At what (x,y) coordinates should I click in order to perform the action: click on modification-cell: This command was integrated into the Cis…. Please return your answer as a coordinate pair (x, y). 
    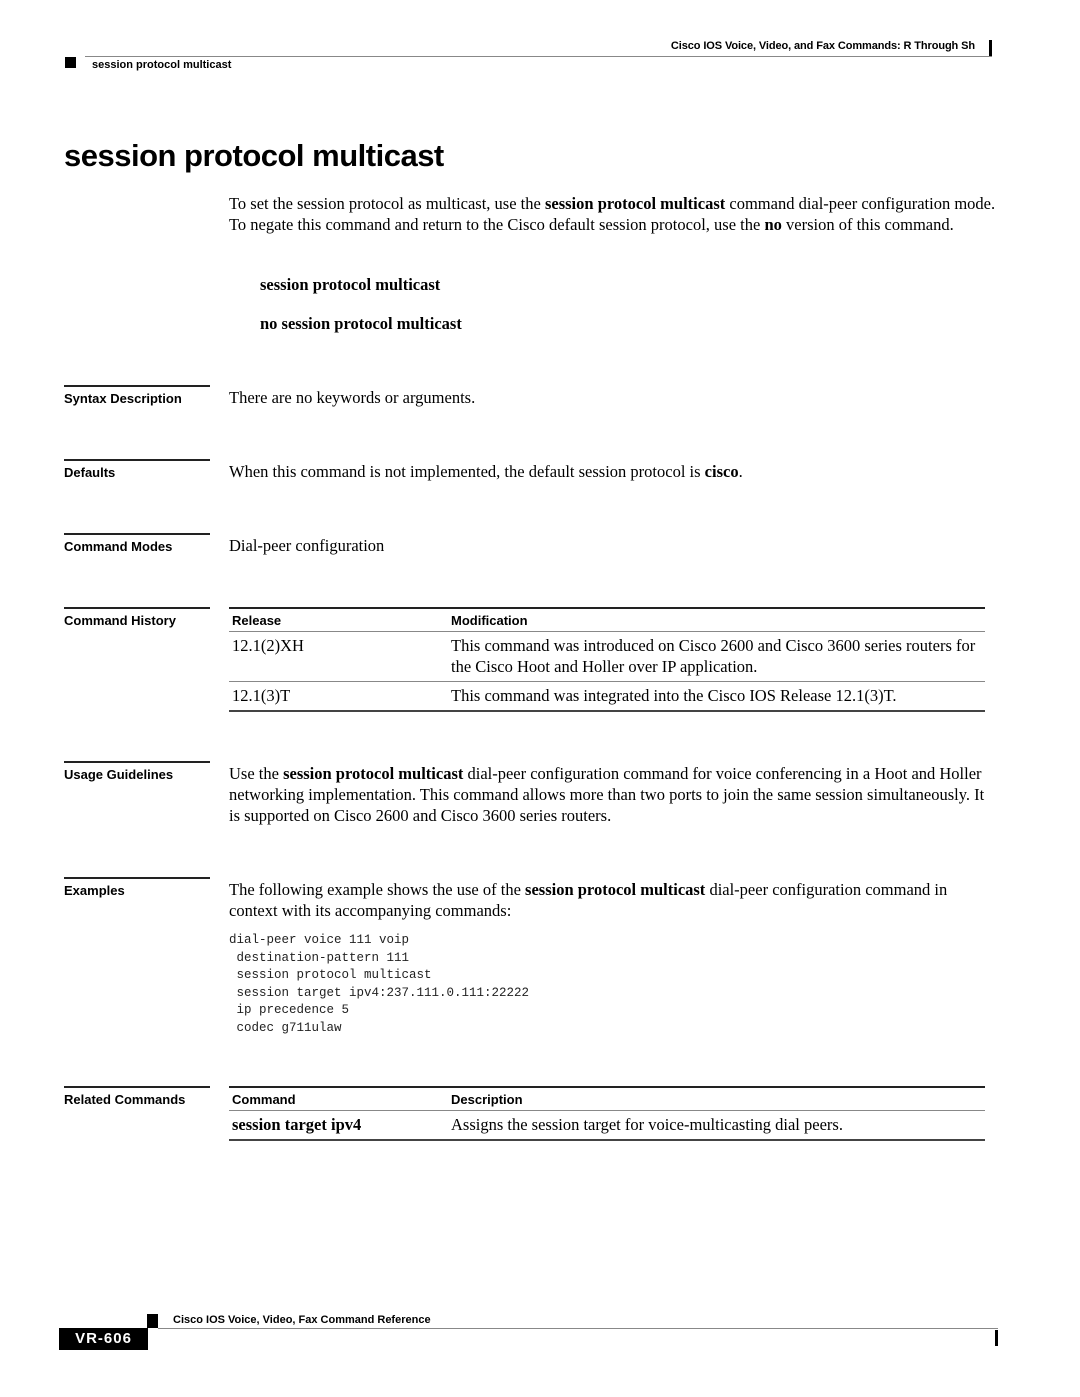
    Looking at the image, I should click on (716, 696).